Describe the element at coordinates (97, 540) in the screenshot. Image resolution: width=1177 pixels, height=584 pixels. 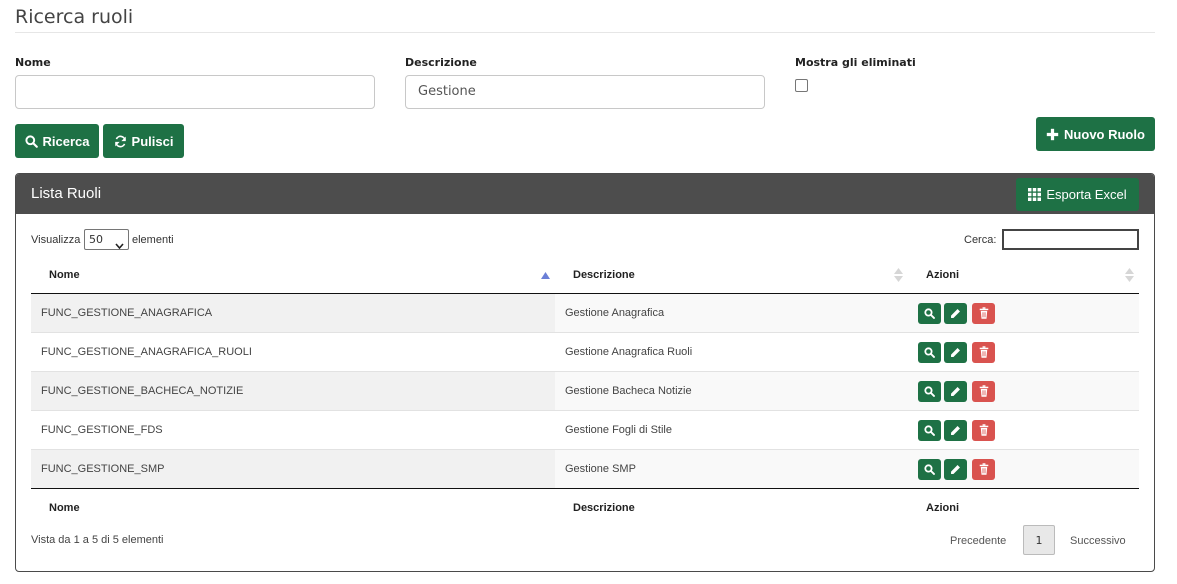
I see `table-info: Vista da 1 a 5 di 5 elementi` at that location.